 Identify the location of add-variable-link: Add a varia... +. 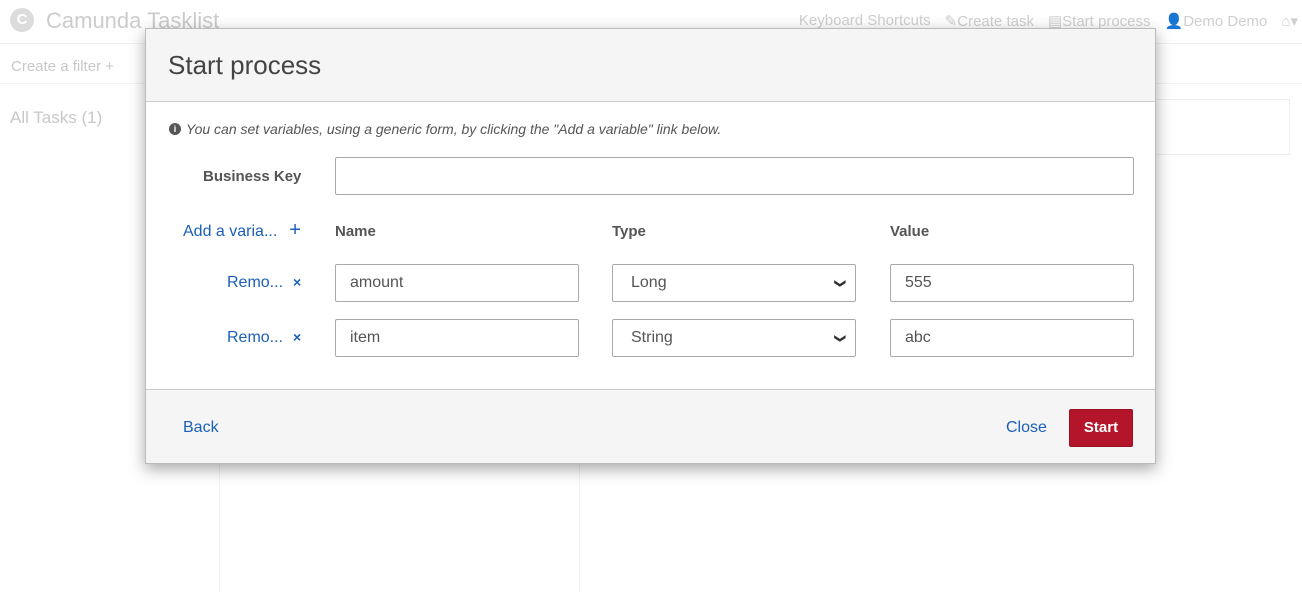
(242, 230).